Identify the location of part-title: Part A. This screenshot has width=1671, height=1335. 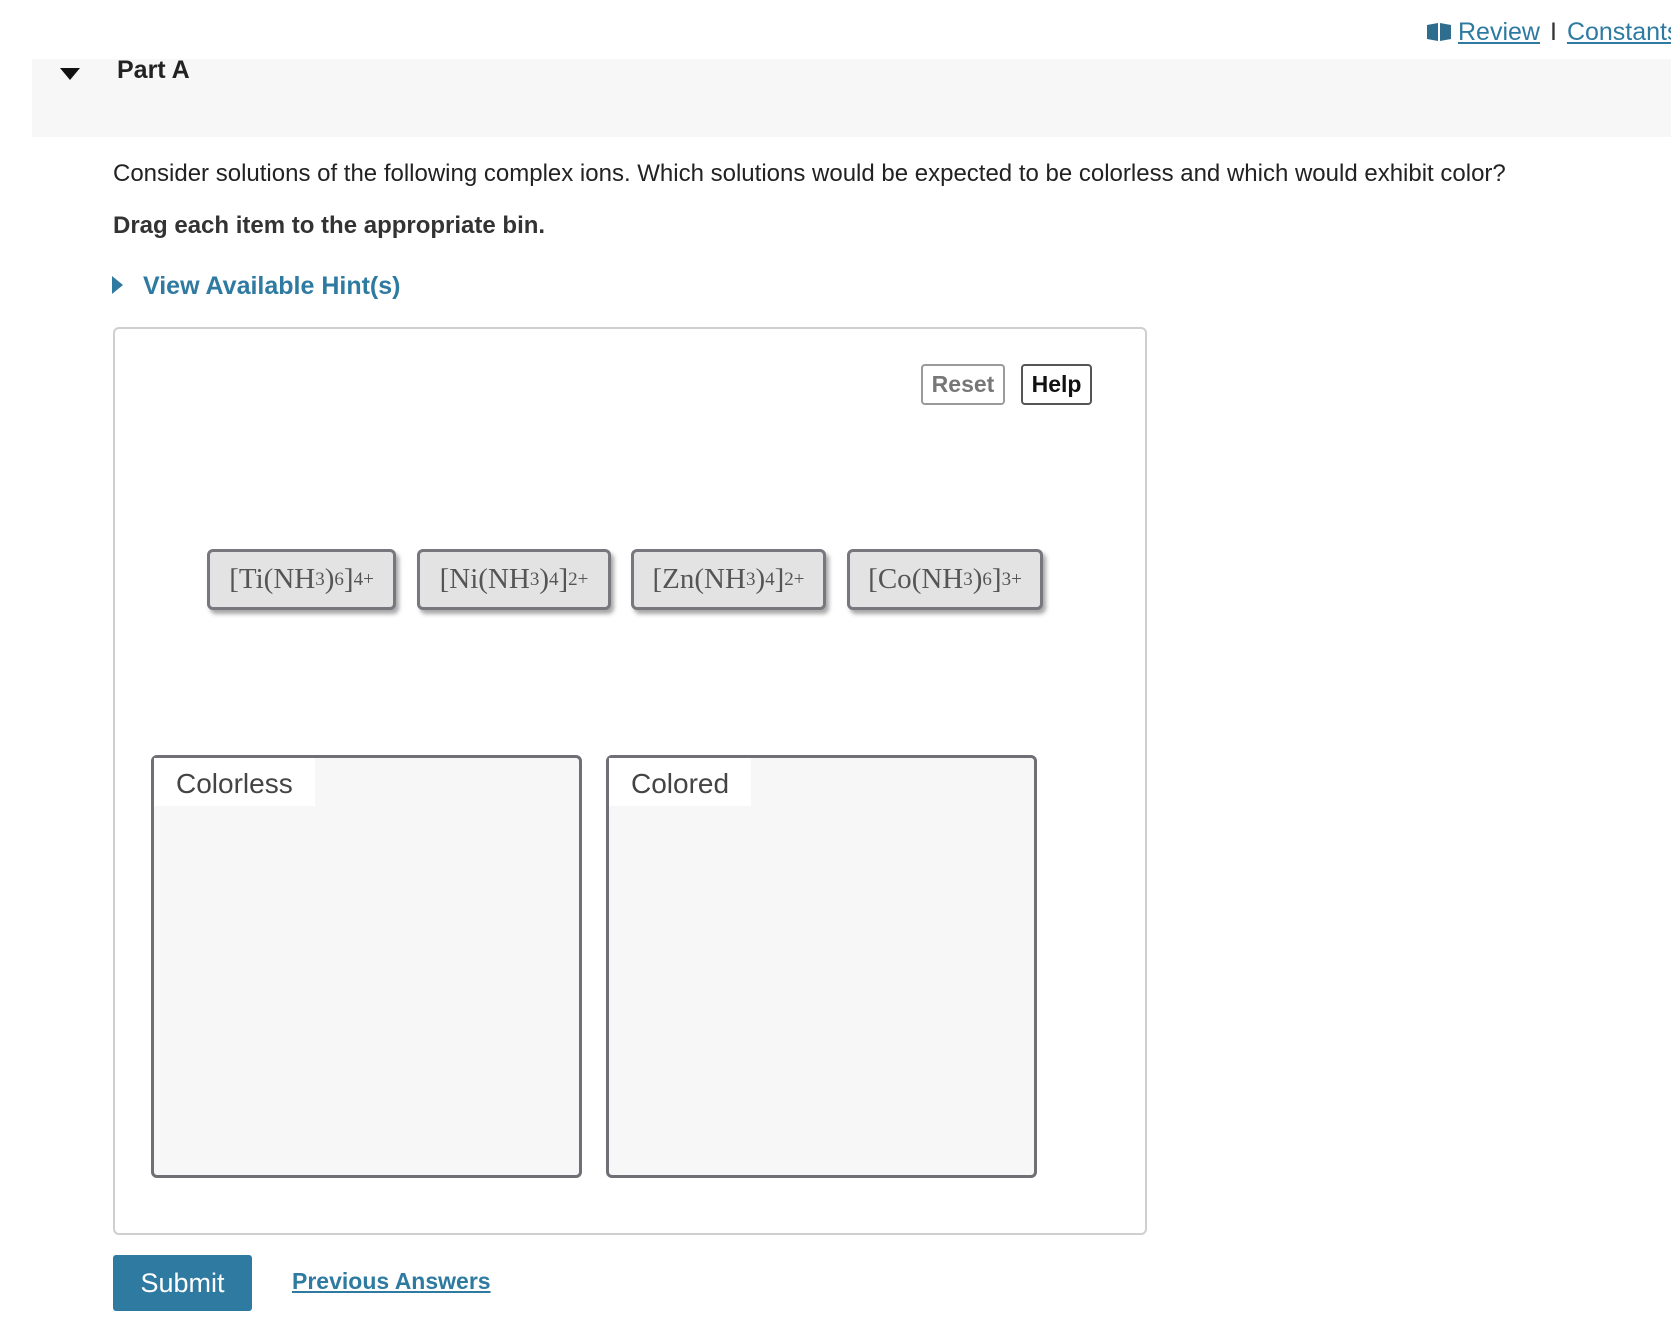
(153, 70).